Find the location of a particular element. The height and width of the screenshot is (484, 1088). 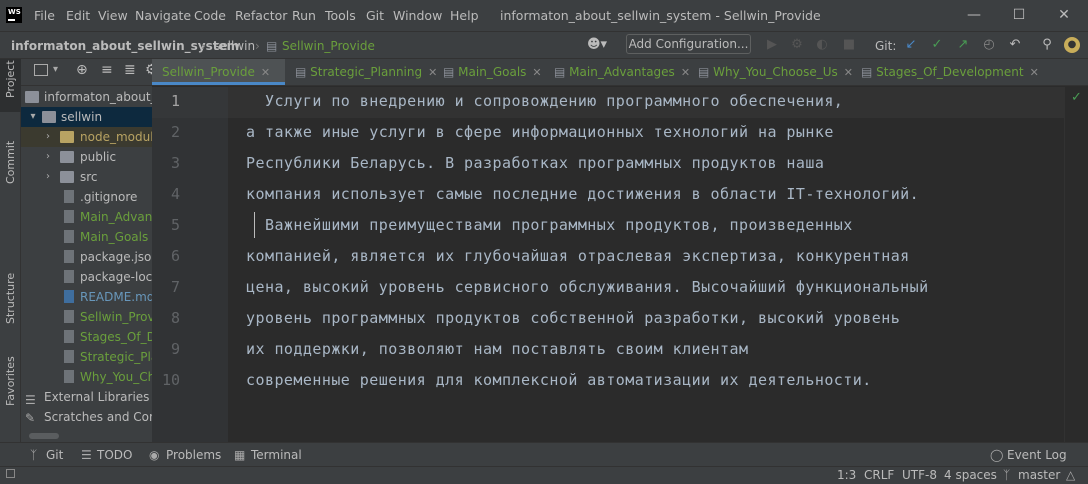

git-commit-icon: ✓ is located at coordinates (937, 45).